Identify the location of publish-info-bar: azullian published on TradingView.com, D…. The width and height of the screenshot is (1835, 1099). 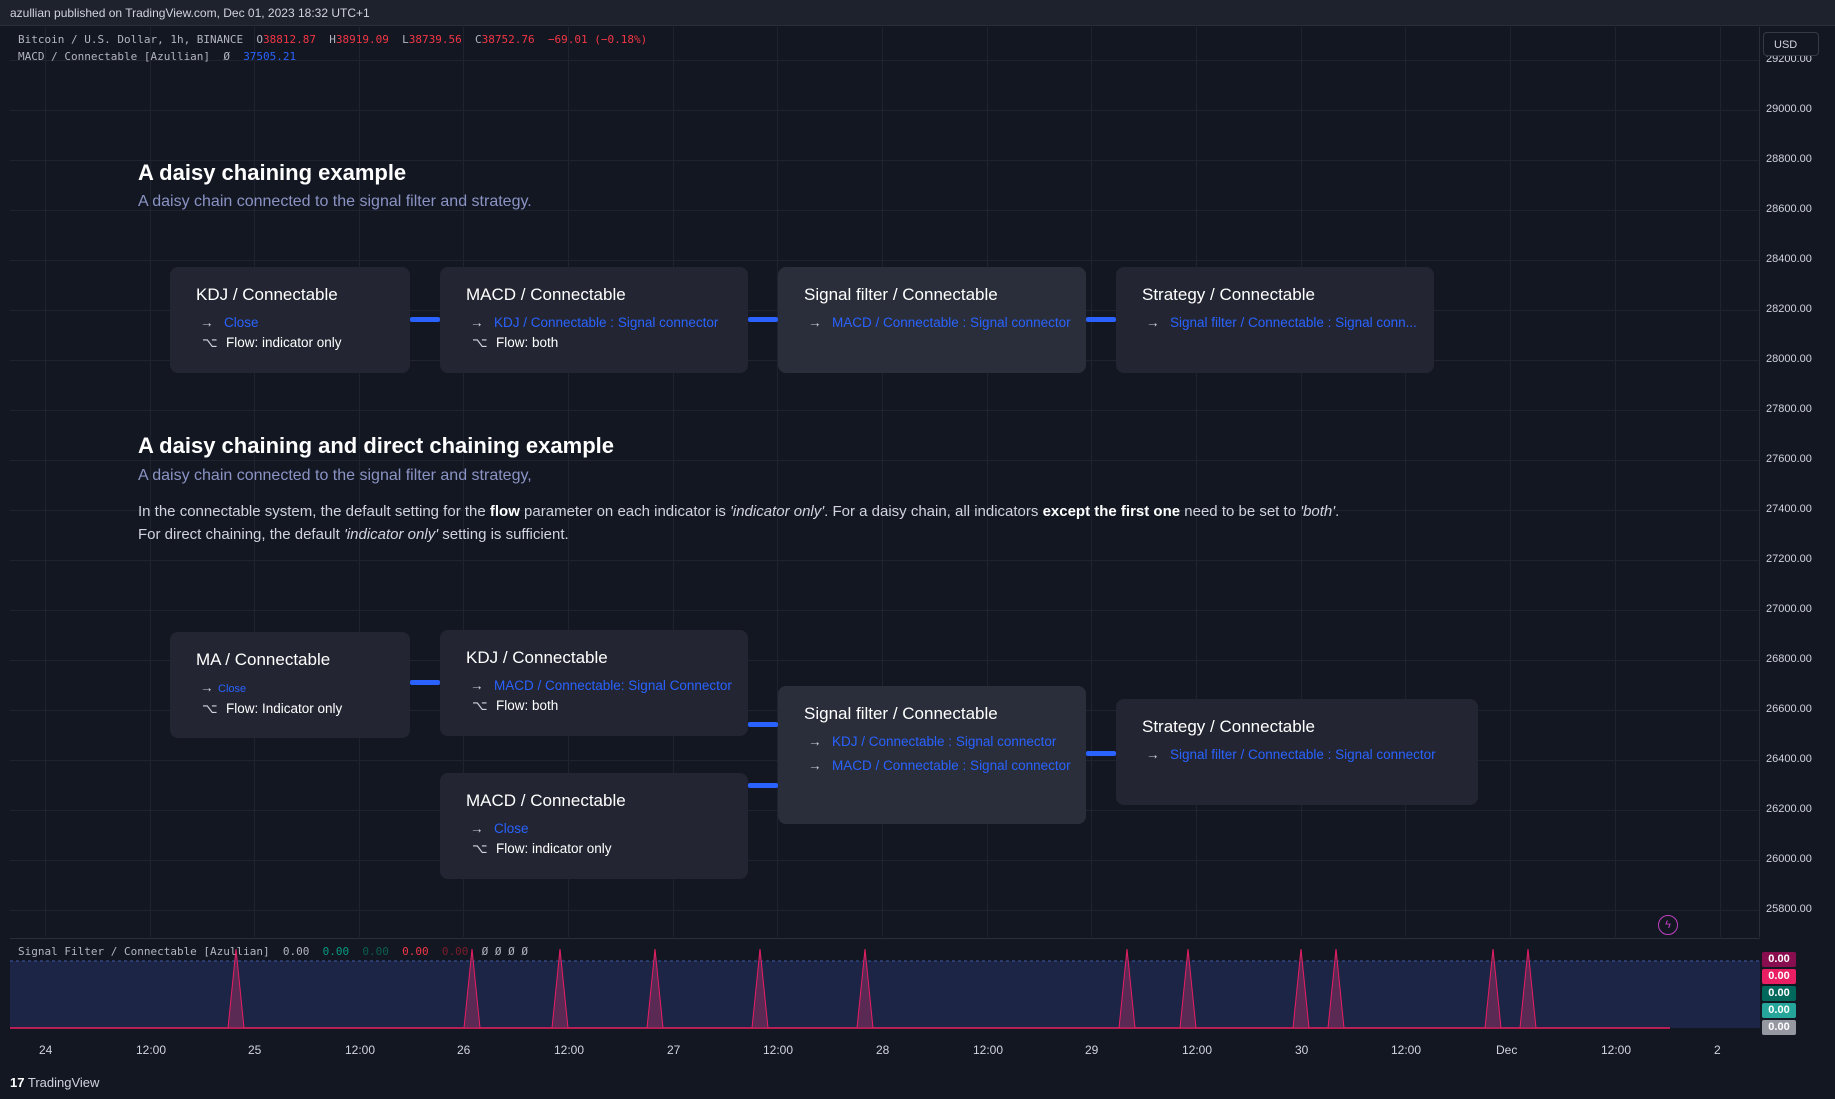
(917, 13).